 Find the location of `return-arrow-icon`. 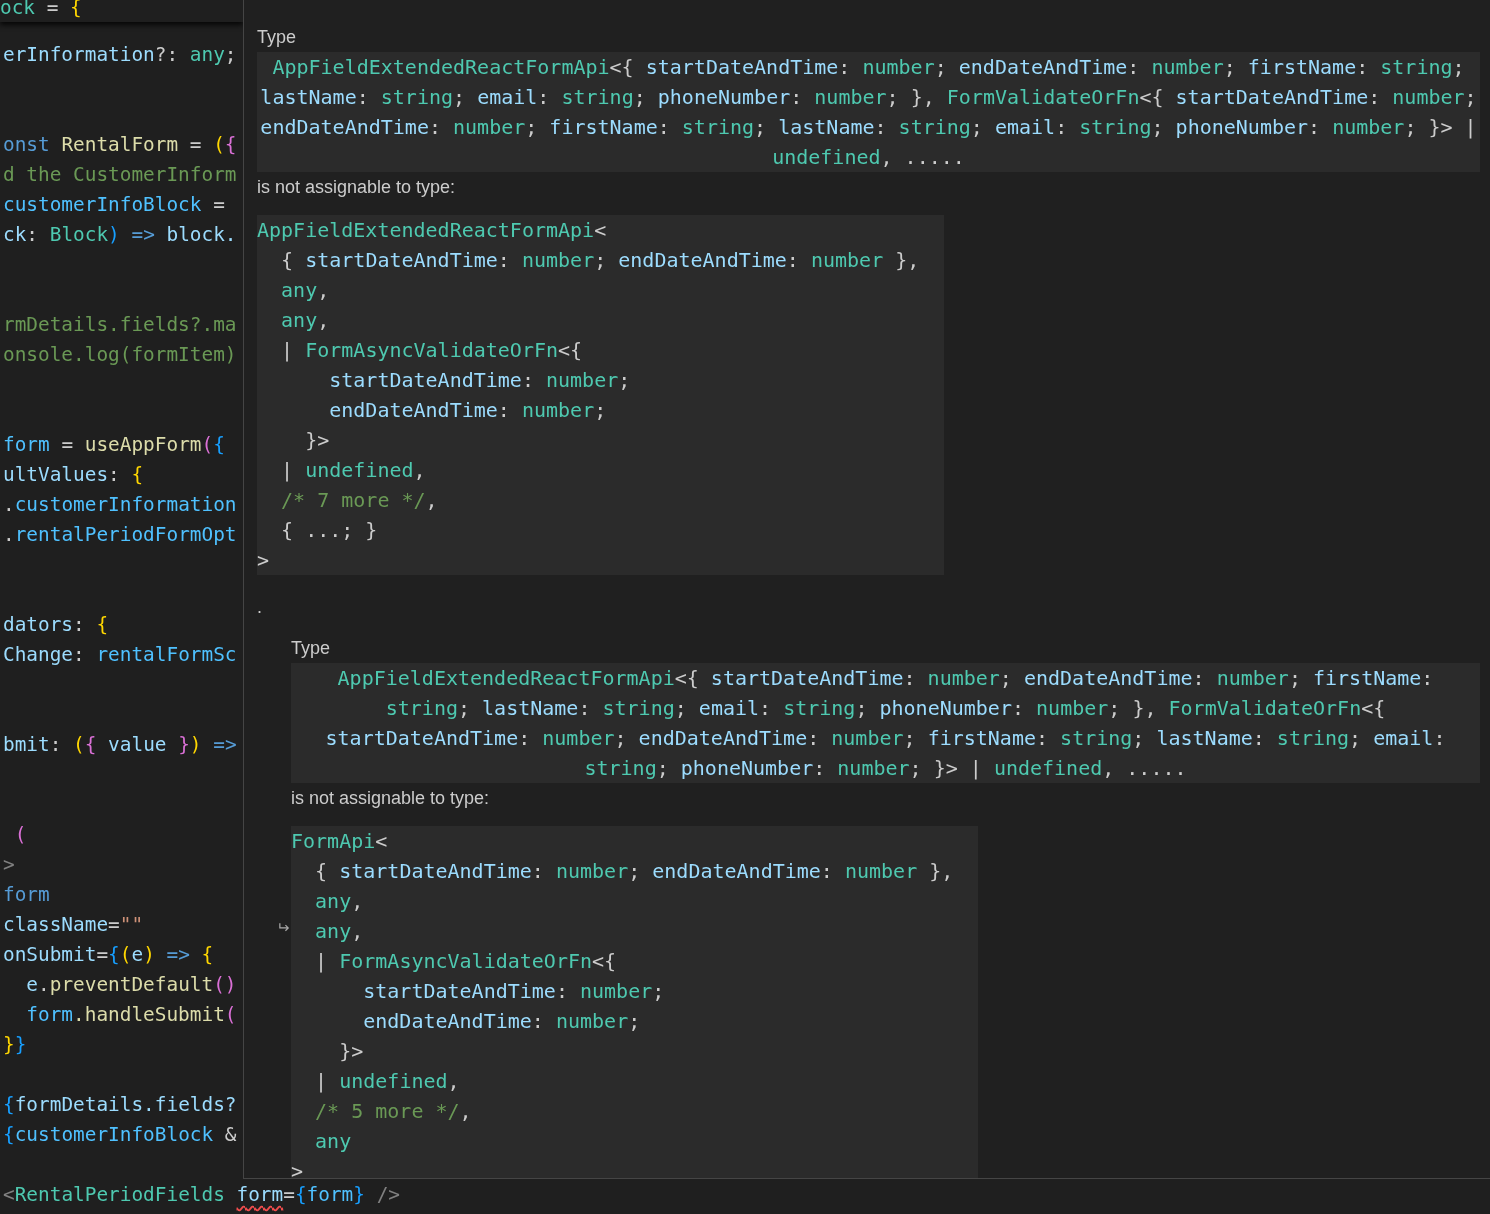

return-arrow-icon is located at coordinates (284, 926).